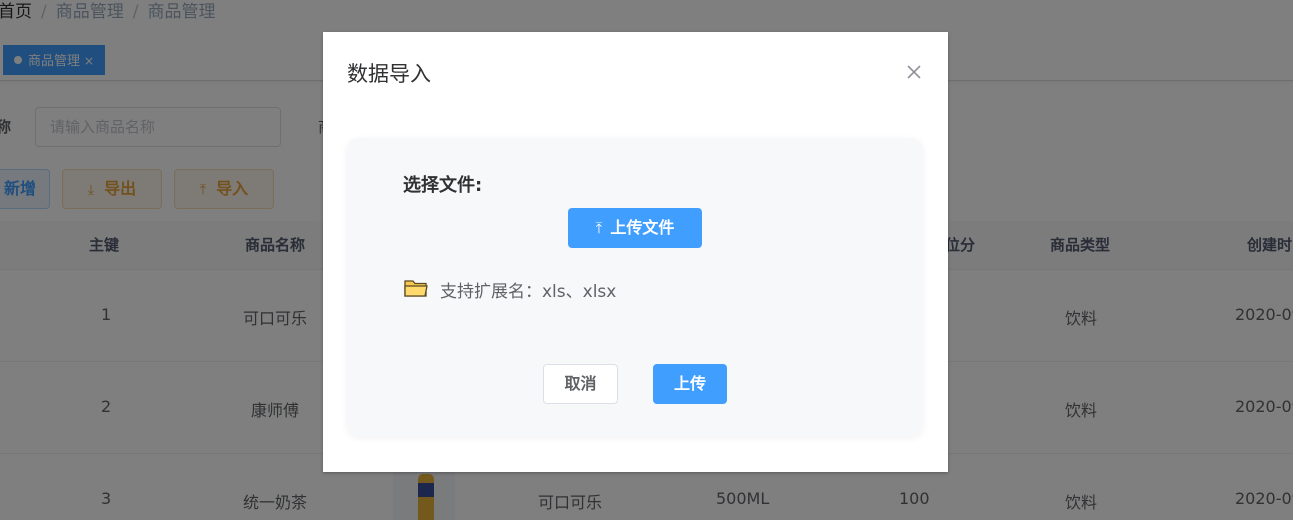 Image resolution: width=1293 pixels, height=520 pixels. What do you see at coordinates (389, 74) in the screenshot?
I see `dialog-title: 数据导入` at bounding box center [389, 74].